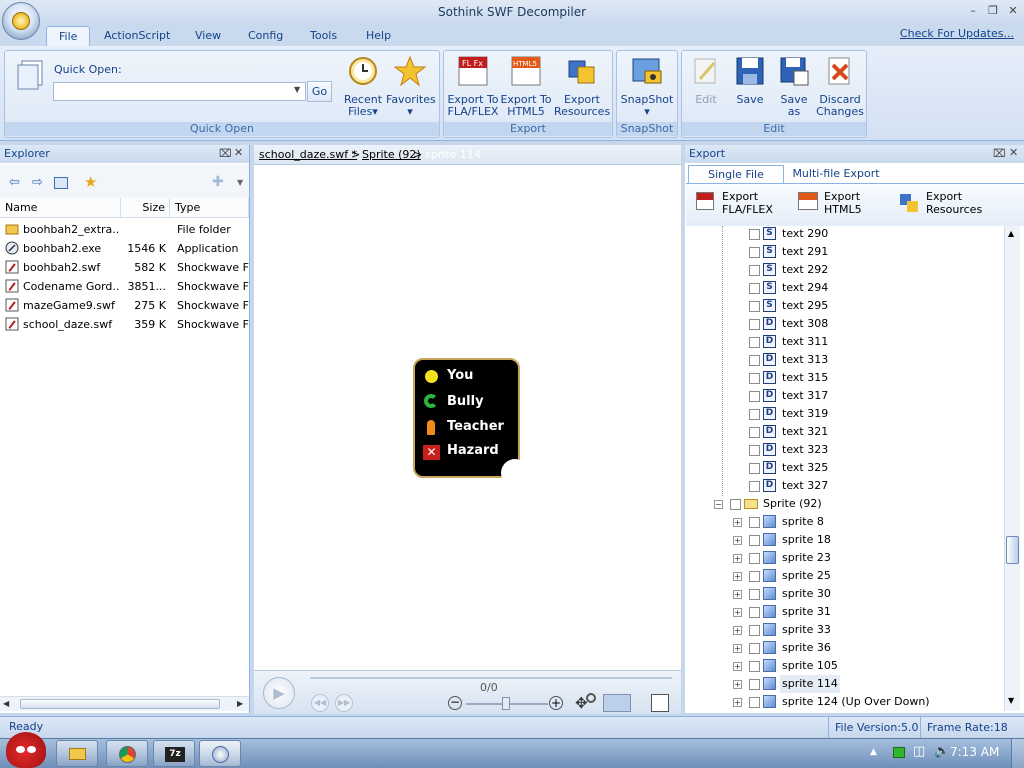  Describe the element at coordinates (124, 229) in the screenshot. I see `file-row: boohbah2_extra... File folder` at that location.